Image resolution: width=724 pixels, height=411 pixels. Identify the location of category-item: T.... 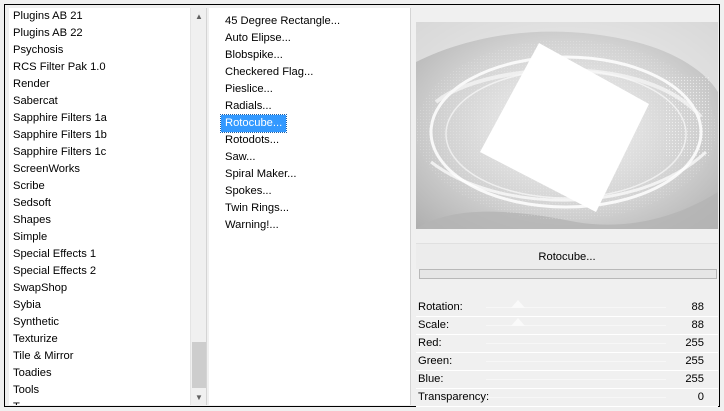
(100, 402).